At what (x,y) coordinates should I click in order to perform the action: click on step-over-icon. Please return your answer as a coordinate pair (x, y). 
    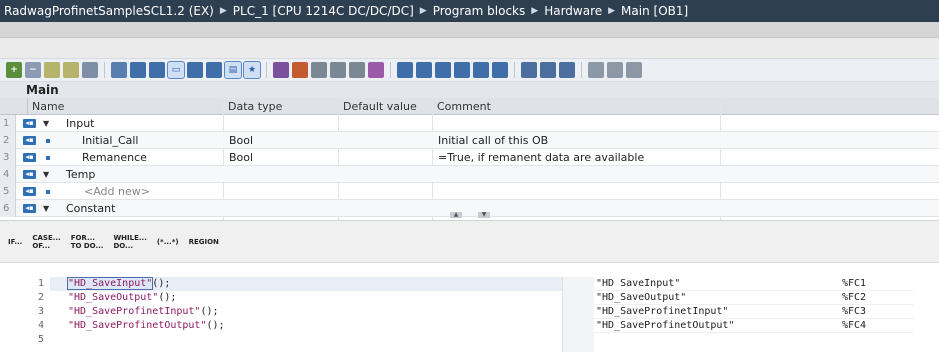
    Looking at the image, I should click on (548, 70).